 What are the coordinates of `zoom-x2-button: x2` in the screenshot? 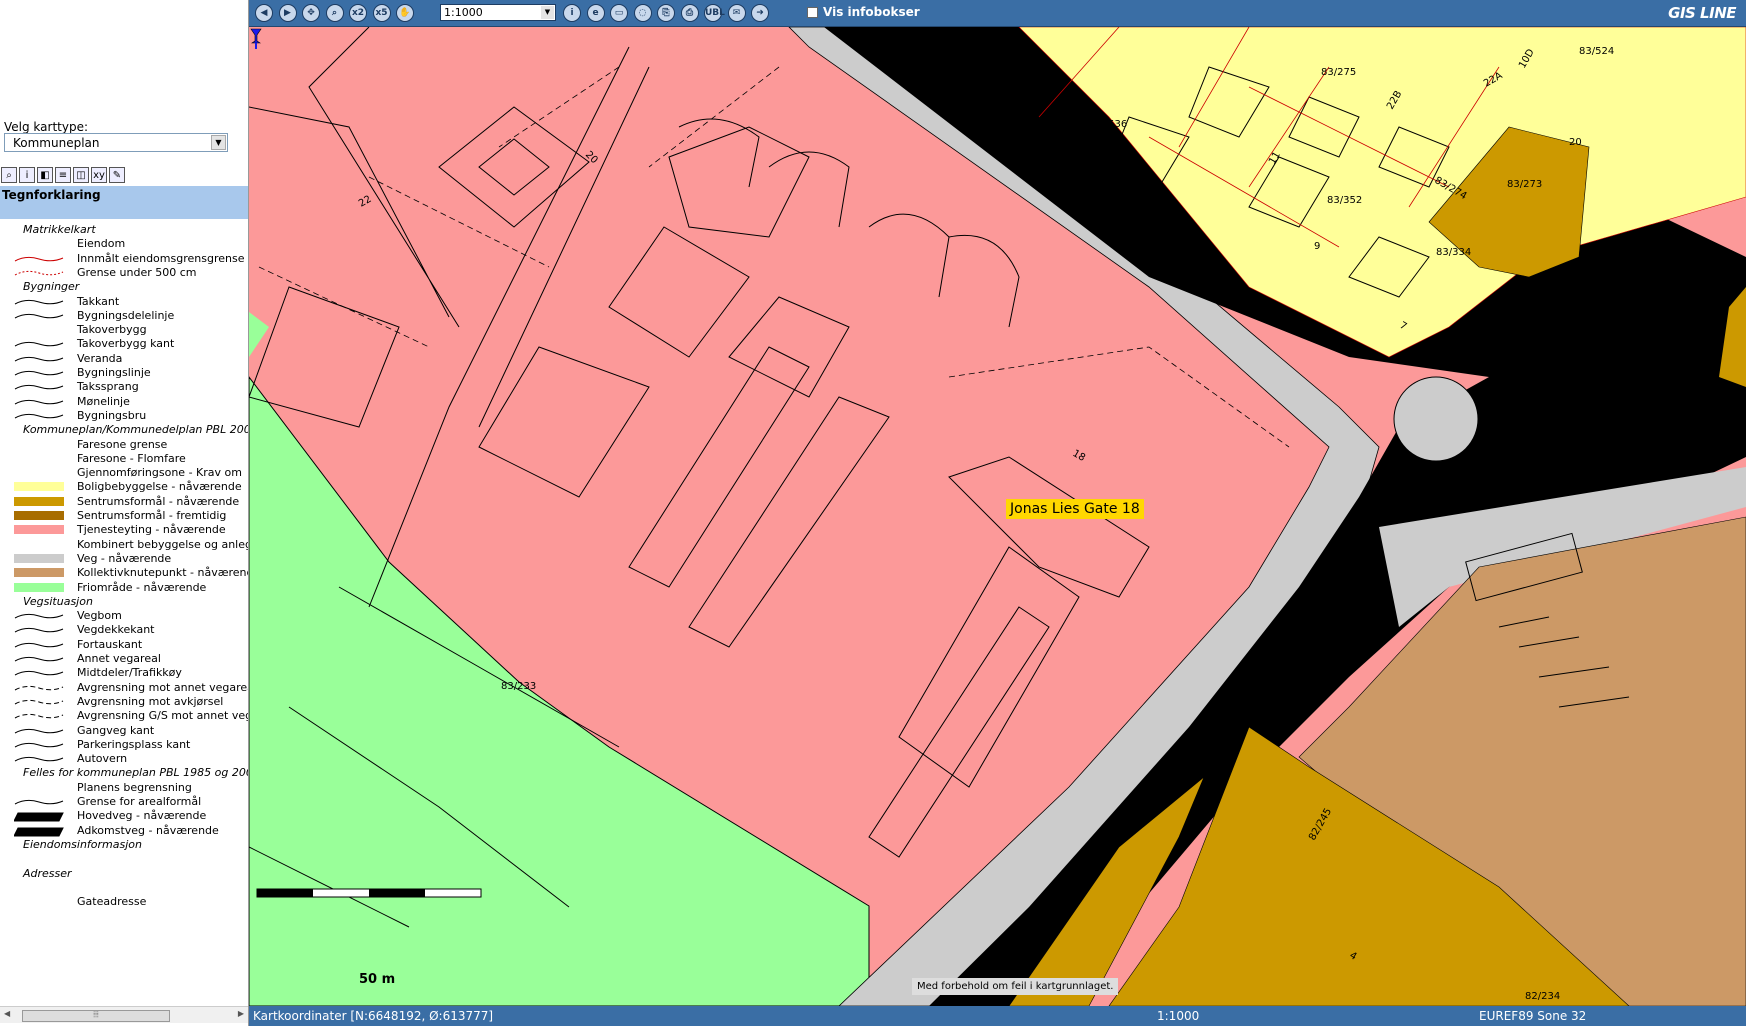 It's located at (358, 13).